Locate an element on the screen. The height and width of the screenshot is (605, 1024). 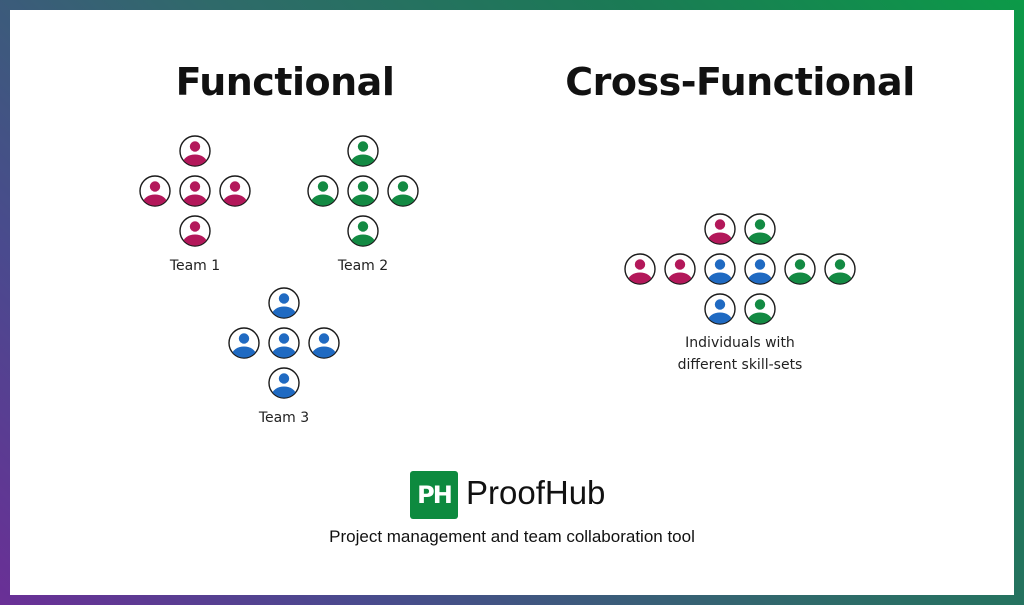
logo-initials: PH is located at coordinates (435, 495).